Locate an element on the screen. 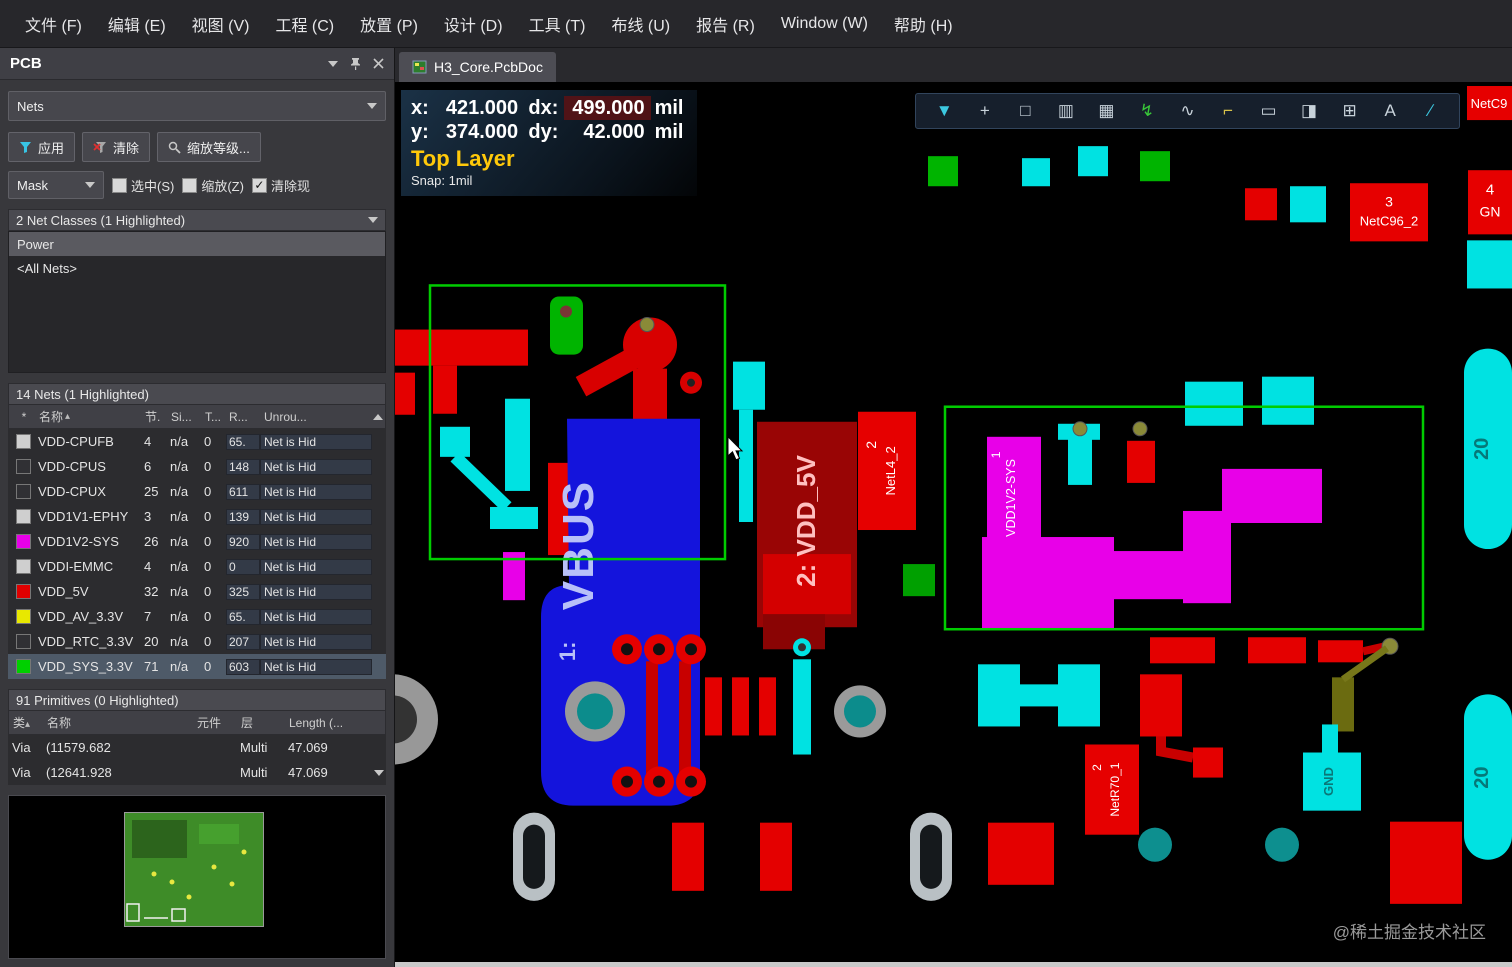 The image size is (1512, 967). mask-select: Mask is located at coordinates (56, 185).